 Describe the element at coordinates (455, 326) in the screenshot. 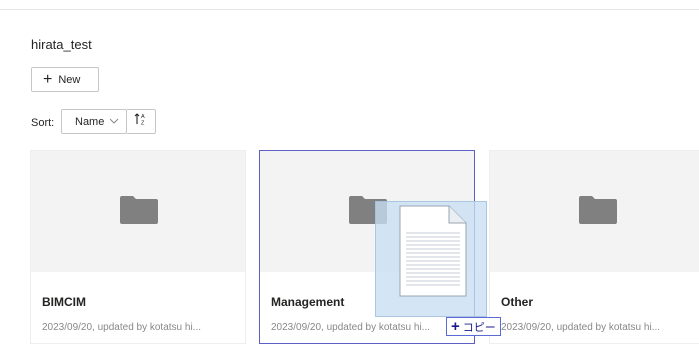

I see `copy-plus-icon: +` at that location.